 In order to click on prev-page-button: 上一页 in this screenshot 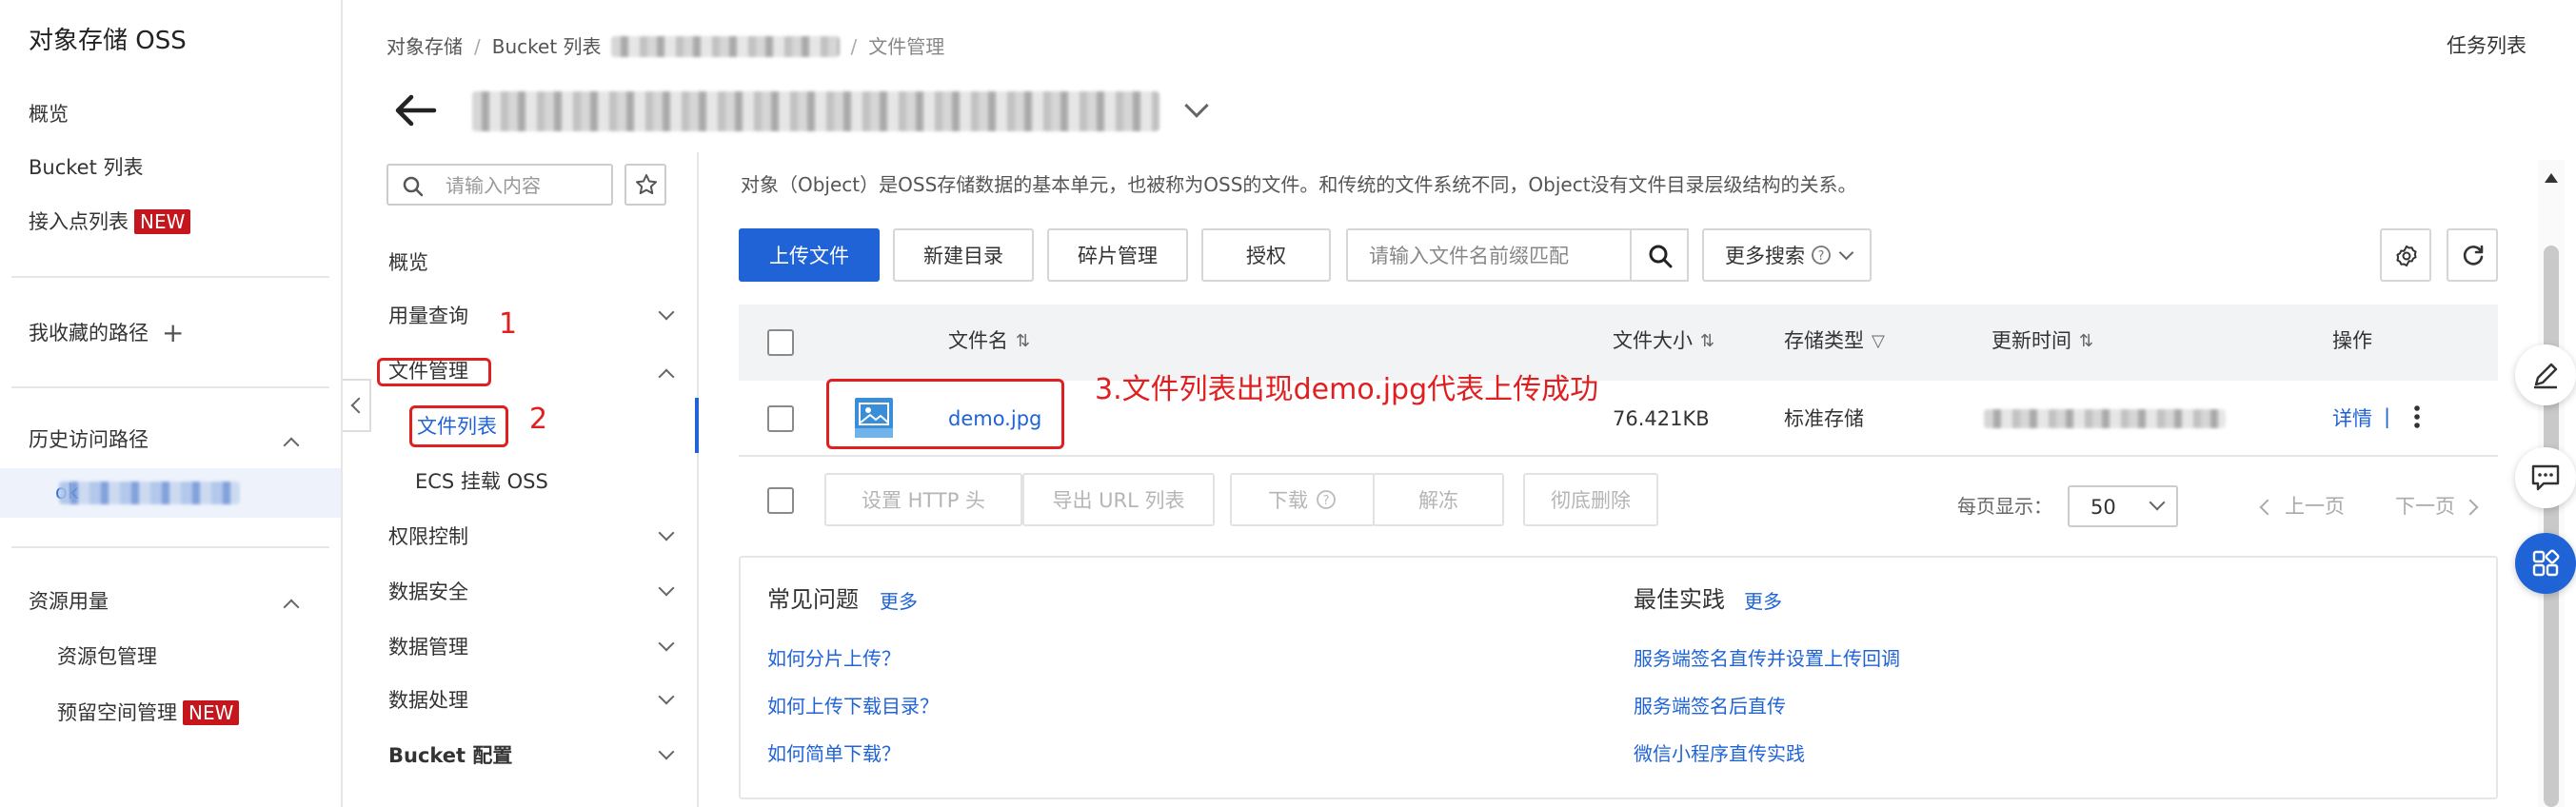, I will do `click(2302, 506)`.